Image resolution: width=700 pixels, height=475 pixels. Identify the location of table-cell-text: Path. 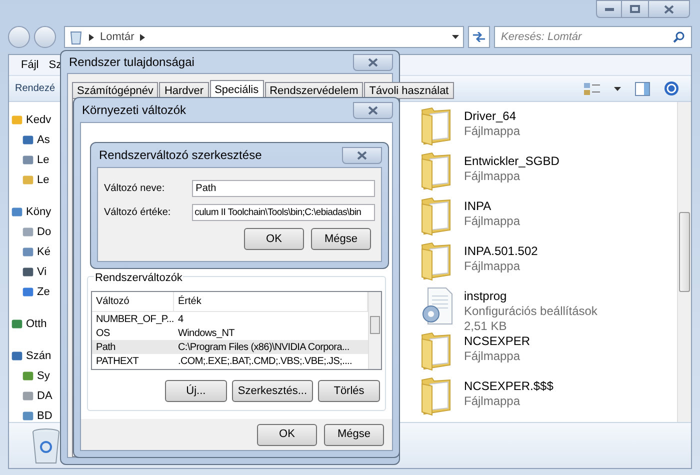
(105, 347).